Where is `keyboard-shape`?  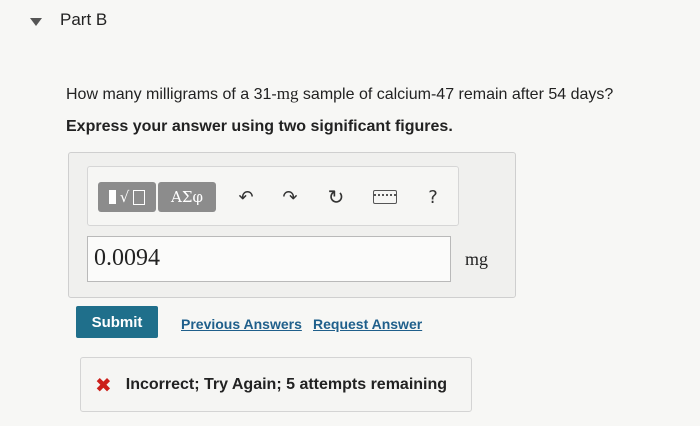 keyboard-shape is located at coordinates (385, 197).